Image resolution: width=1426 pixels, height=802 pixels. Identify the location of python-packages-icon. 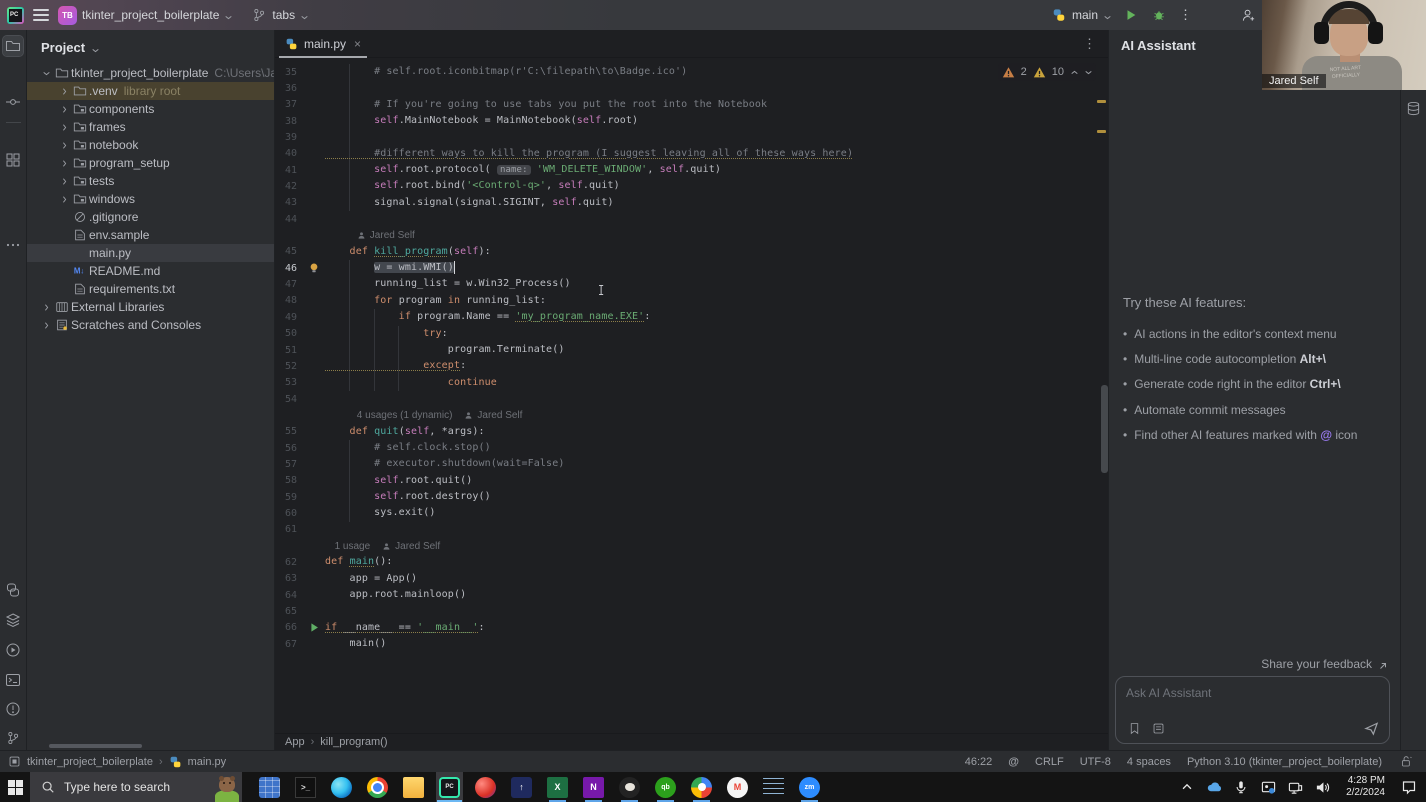
(13, 590).